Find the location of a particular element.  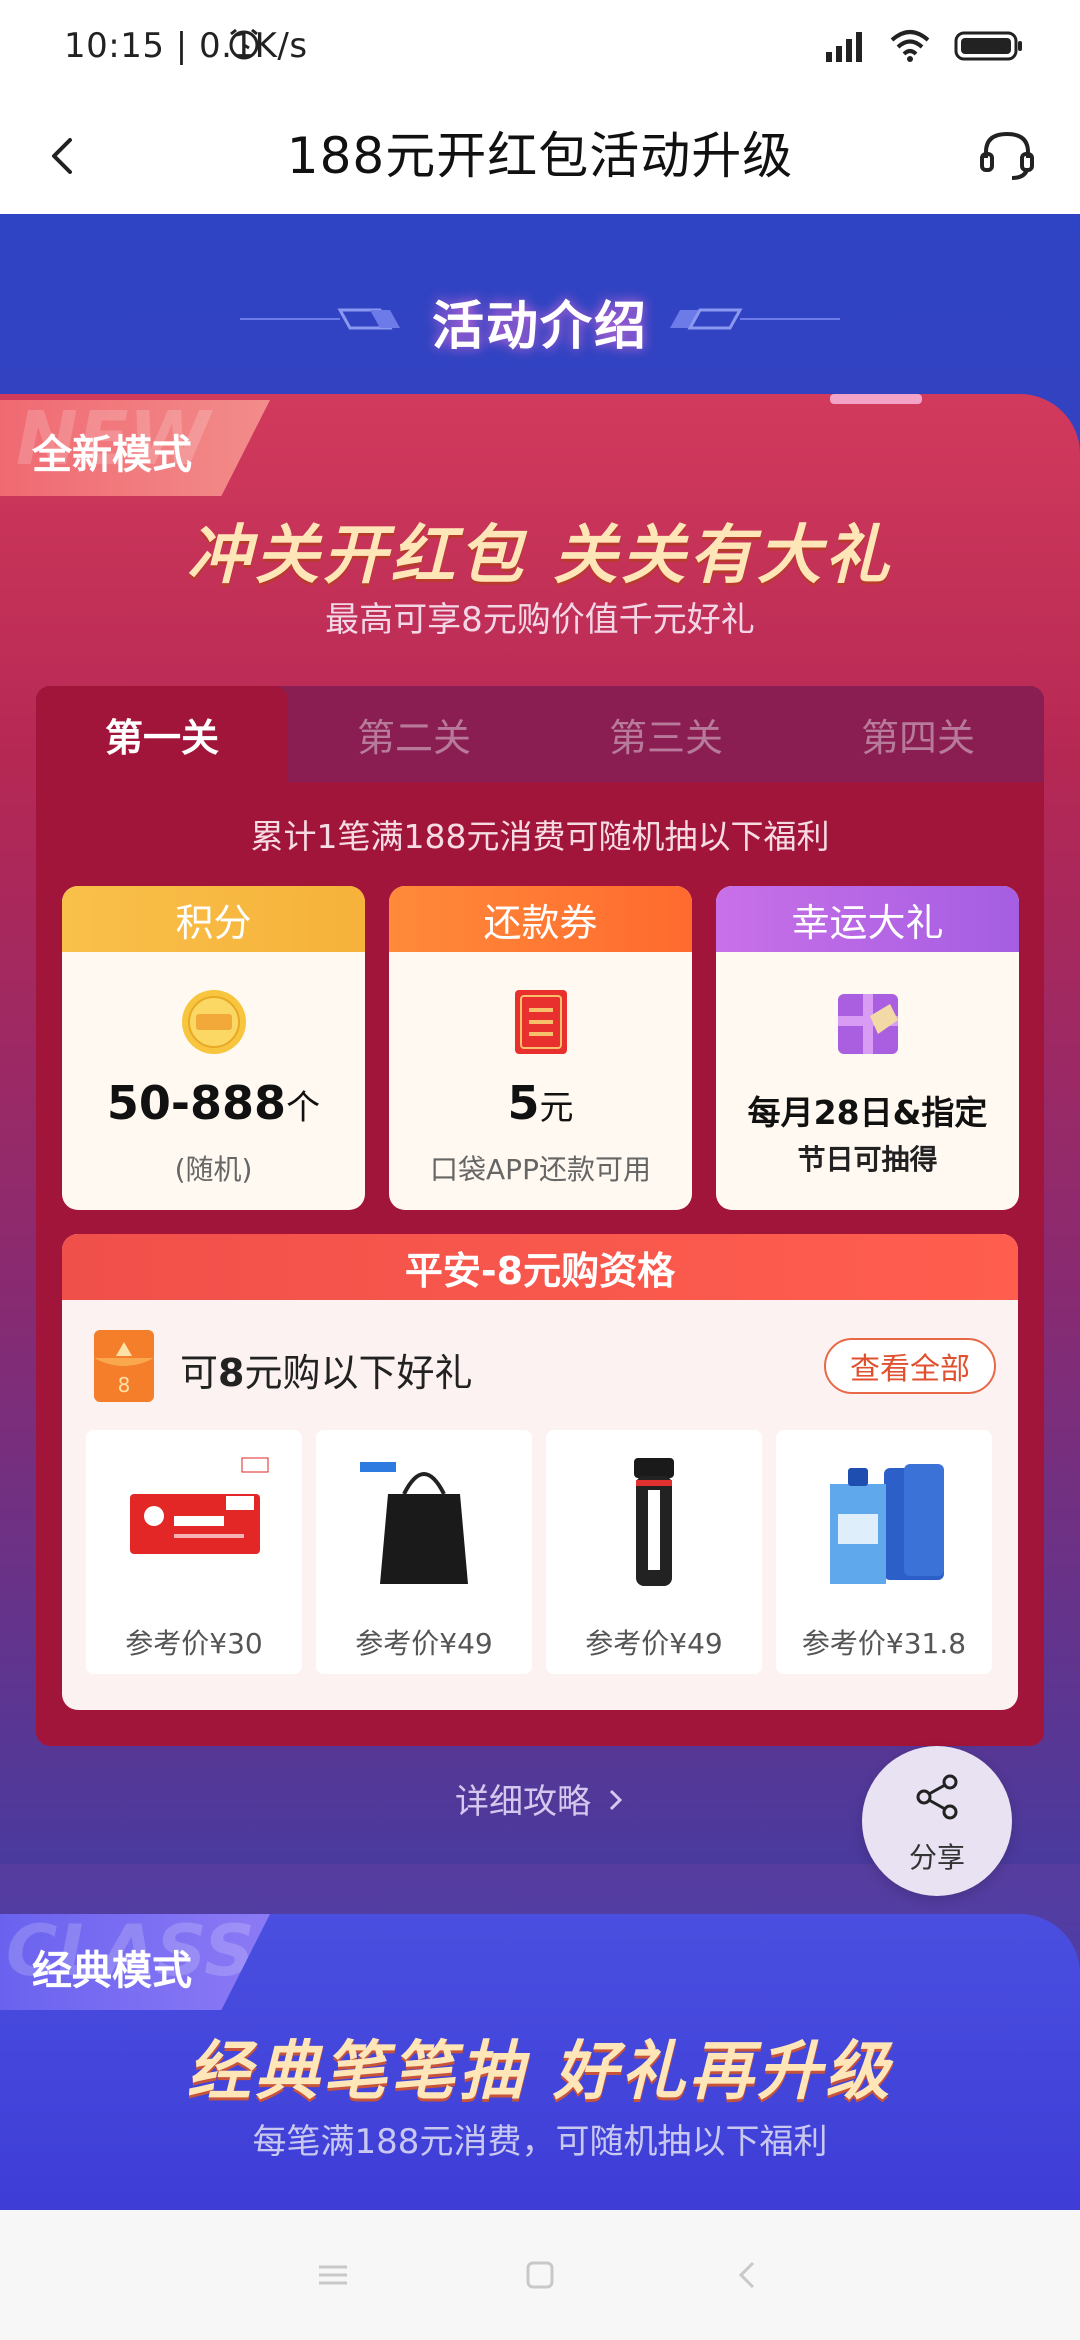

title-decoration-right is located at coordinates (755, 319).